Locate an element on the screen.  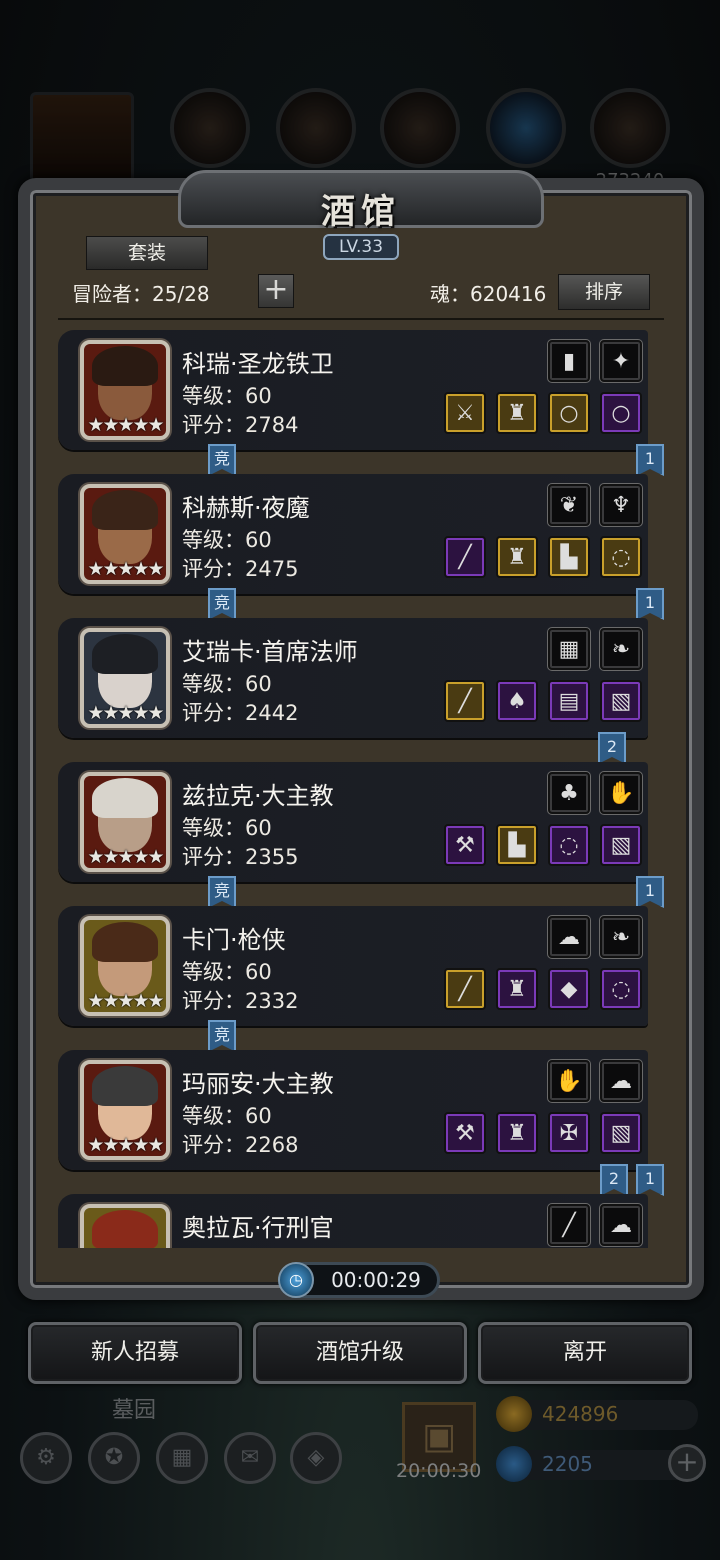
rifle-icon: ╱ is located at coordinates (465, 989).